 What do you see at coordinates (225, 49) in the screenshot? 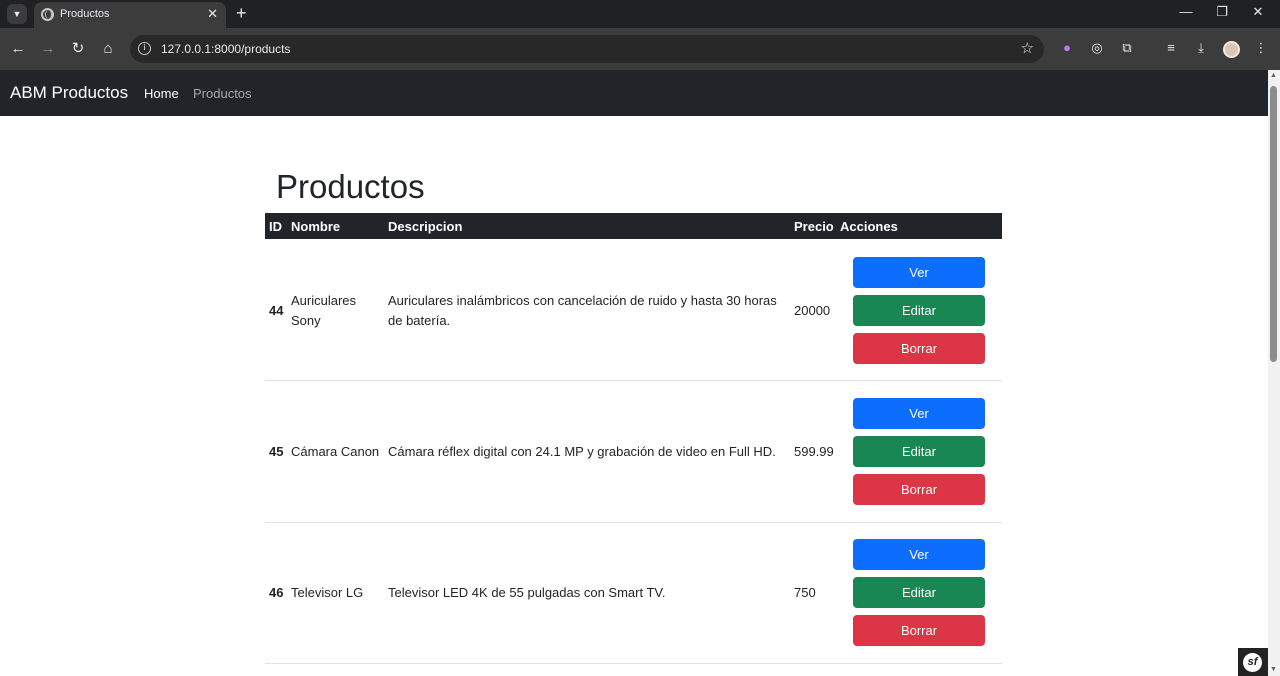
I see `url-text: 127.0.0.1:8000/products` at bounding box center [225, 49].